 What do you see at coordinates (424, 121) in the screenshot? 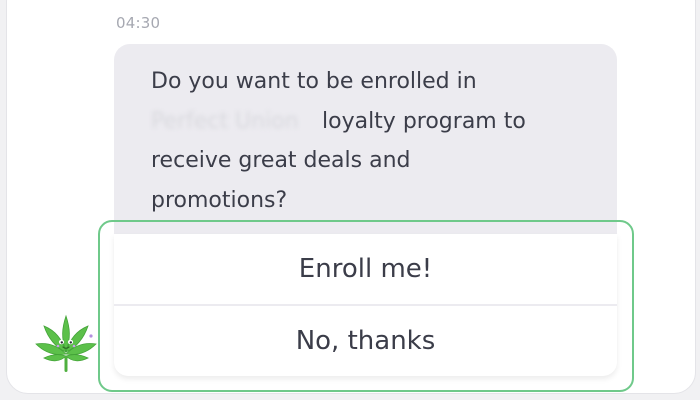
I see `message-line-2: loyalty program to` at bounding box center [424, 121].